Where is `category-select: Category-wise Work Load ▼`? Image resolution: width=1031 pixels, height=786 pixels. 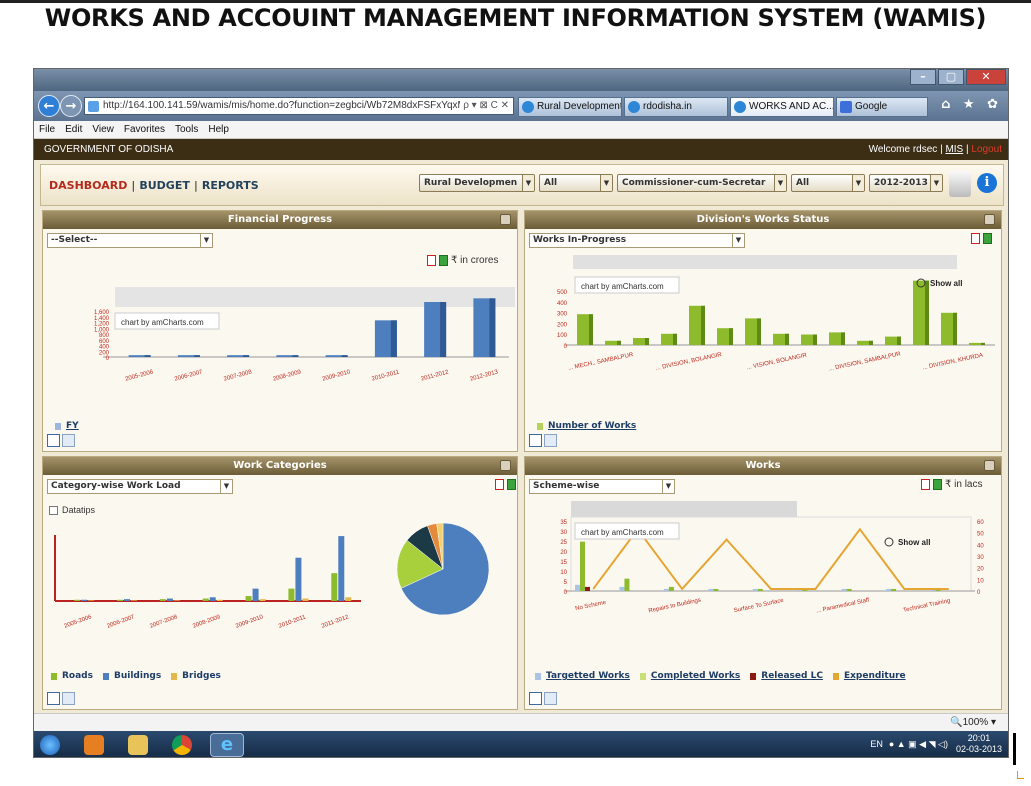
category-select: Category-wise Work Load ▼ is located at coordinates (140, 486).